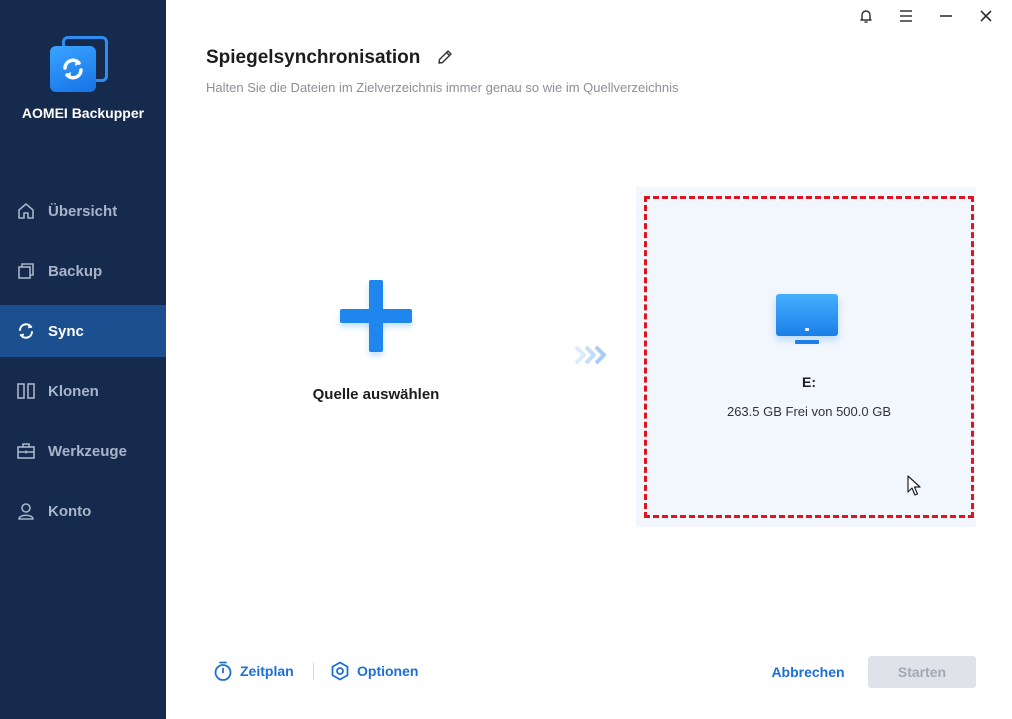 The height and width of the screenshot is (719, 1012). I want to click on sidebar-item-sync: Sync, so click(83, 331).